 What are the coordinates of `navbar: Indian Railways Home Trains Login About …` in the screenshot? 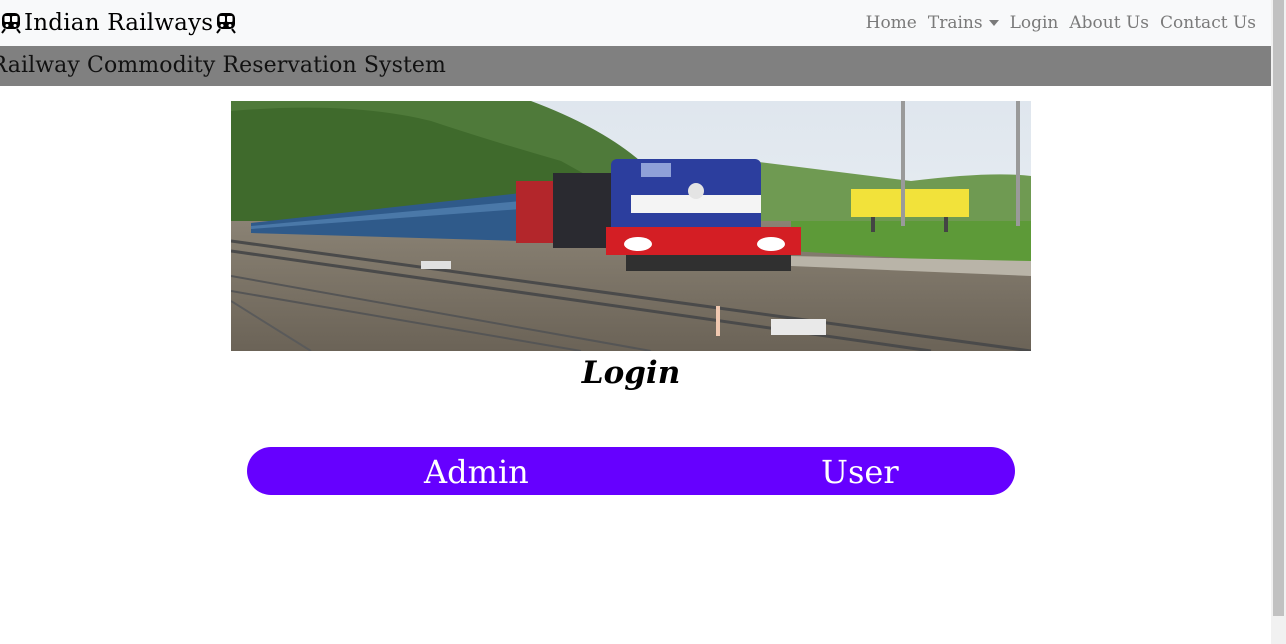 It's located at (635, 23).